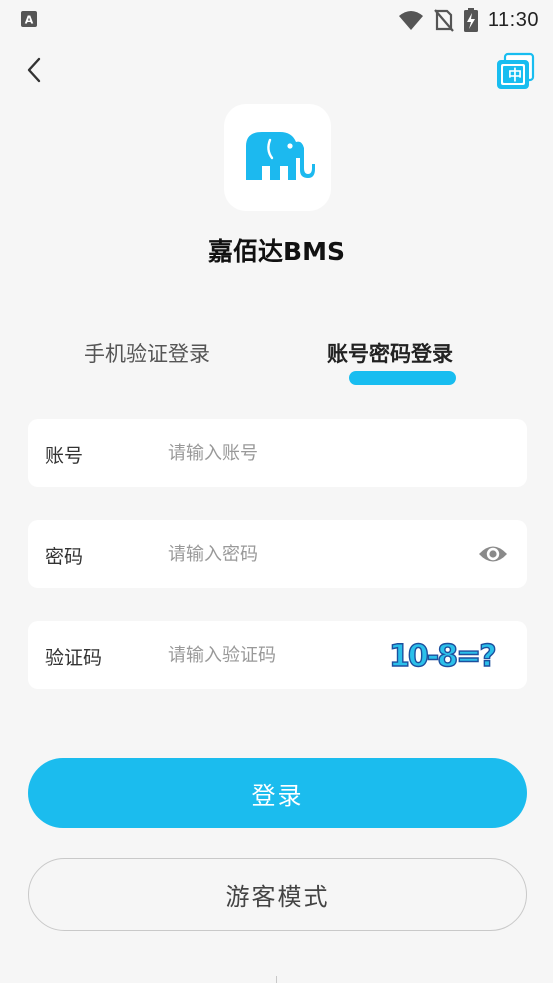 The height and width of the screenshot is (983, 553). I want to click on wifi-icon, so click(410, 20).